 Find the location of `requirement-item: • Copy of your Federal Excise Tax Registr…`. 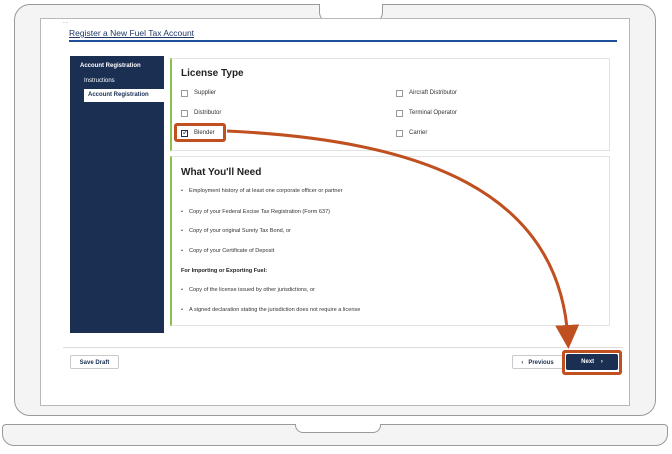

requirement-item: • Copy of your Federal Excise Tax Registr… is located at coordinates (255, 212).